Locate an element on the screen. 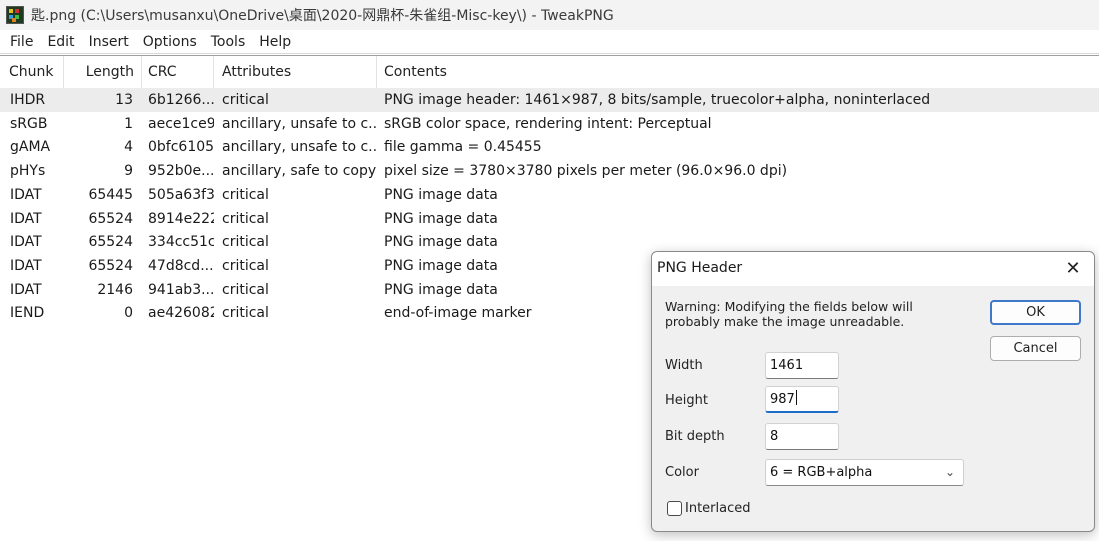 The width and height of the screenshot is (1099, 541). menu-insert: Insert is located at coordinates (109, 42).